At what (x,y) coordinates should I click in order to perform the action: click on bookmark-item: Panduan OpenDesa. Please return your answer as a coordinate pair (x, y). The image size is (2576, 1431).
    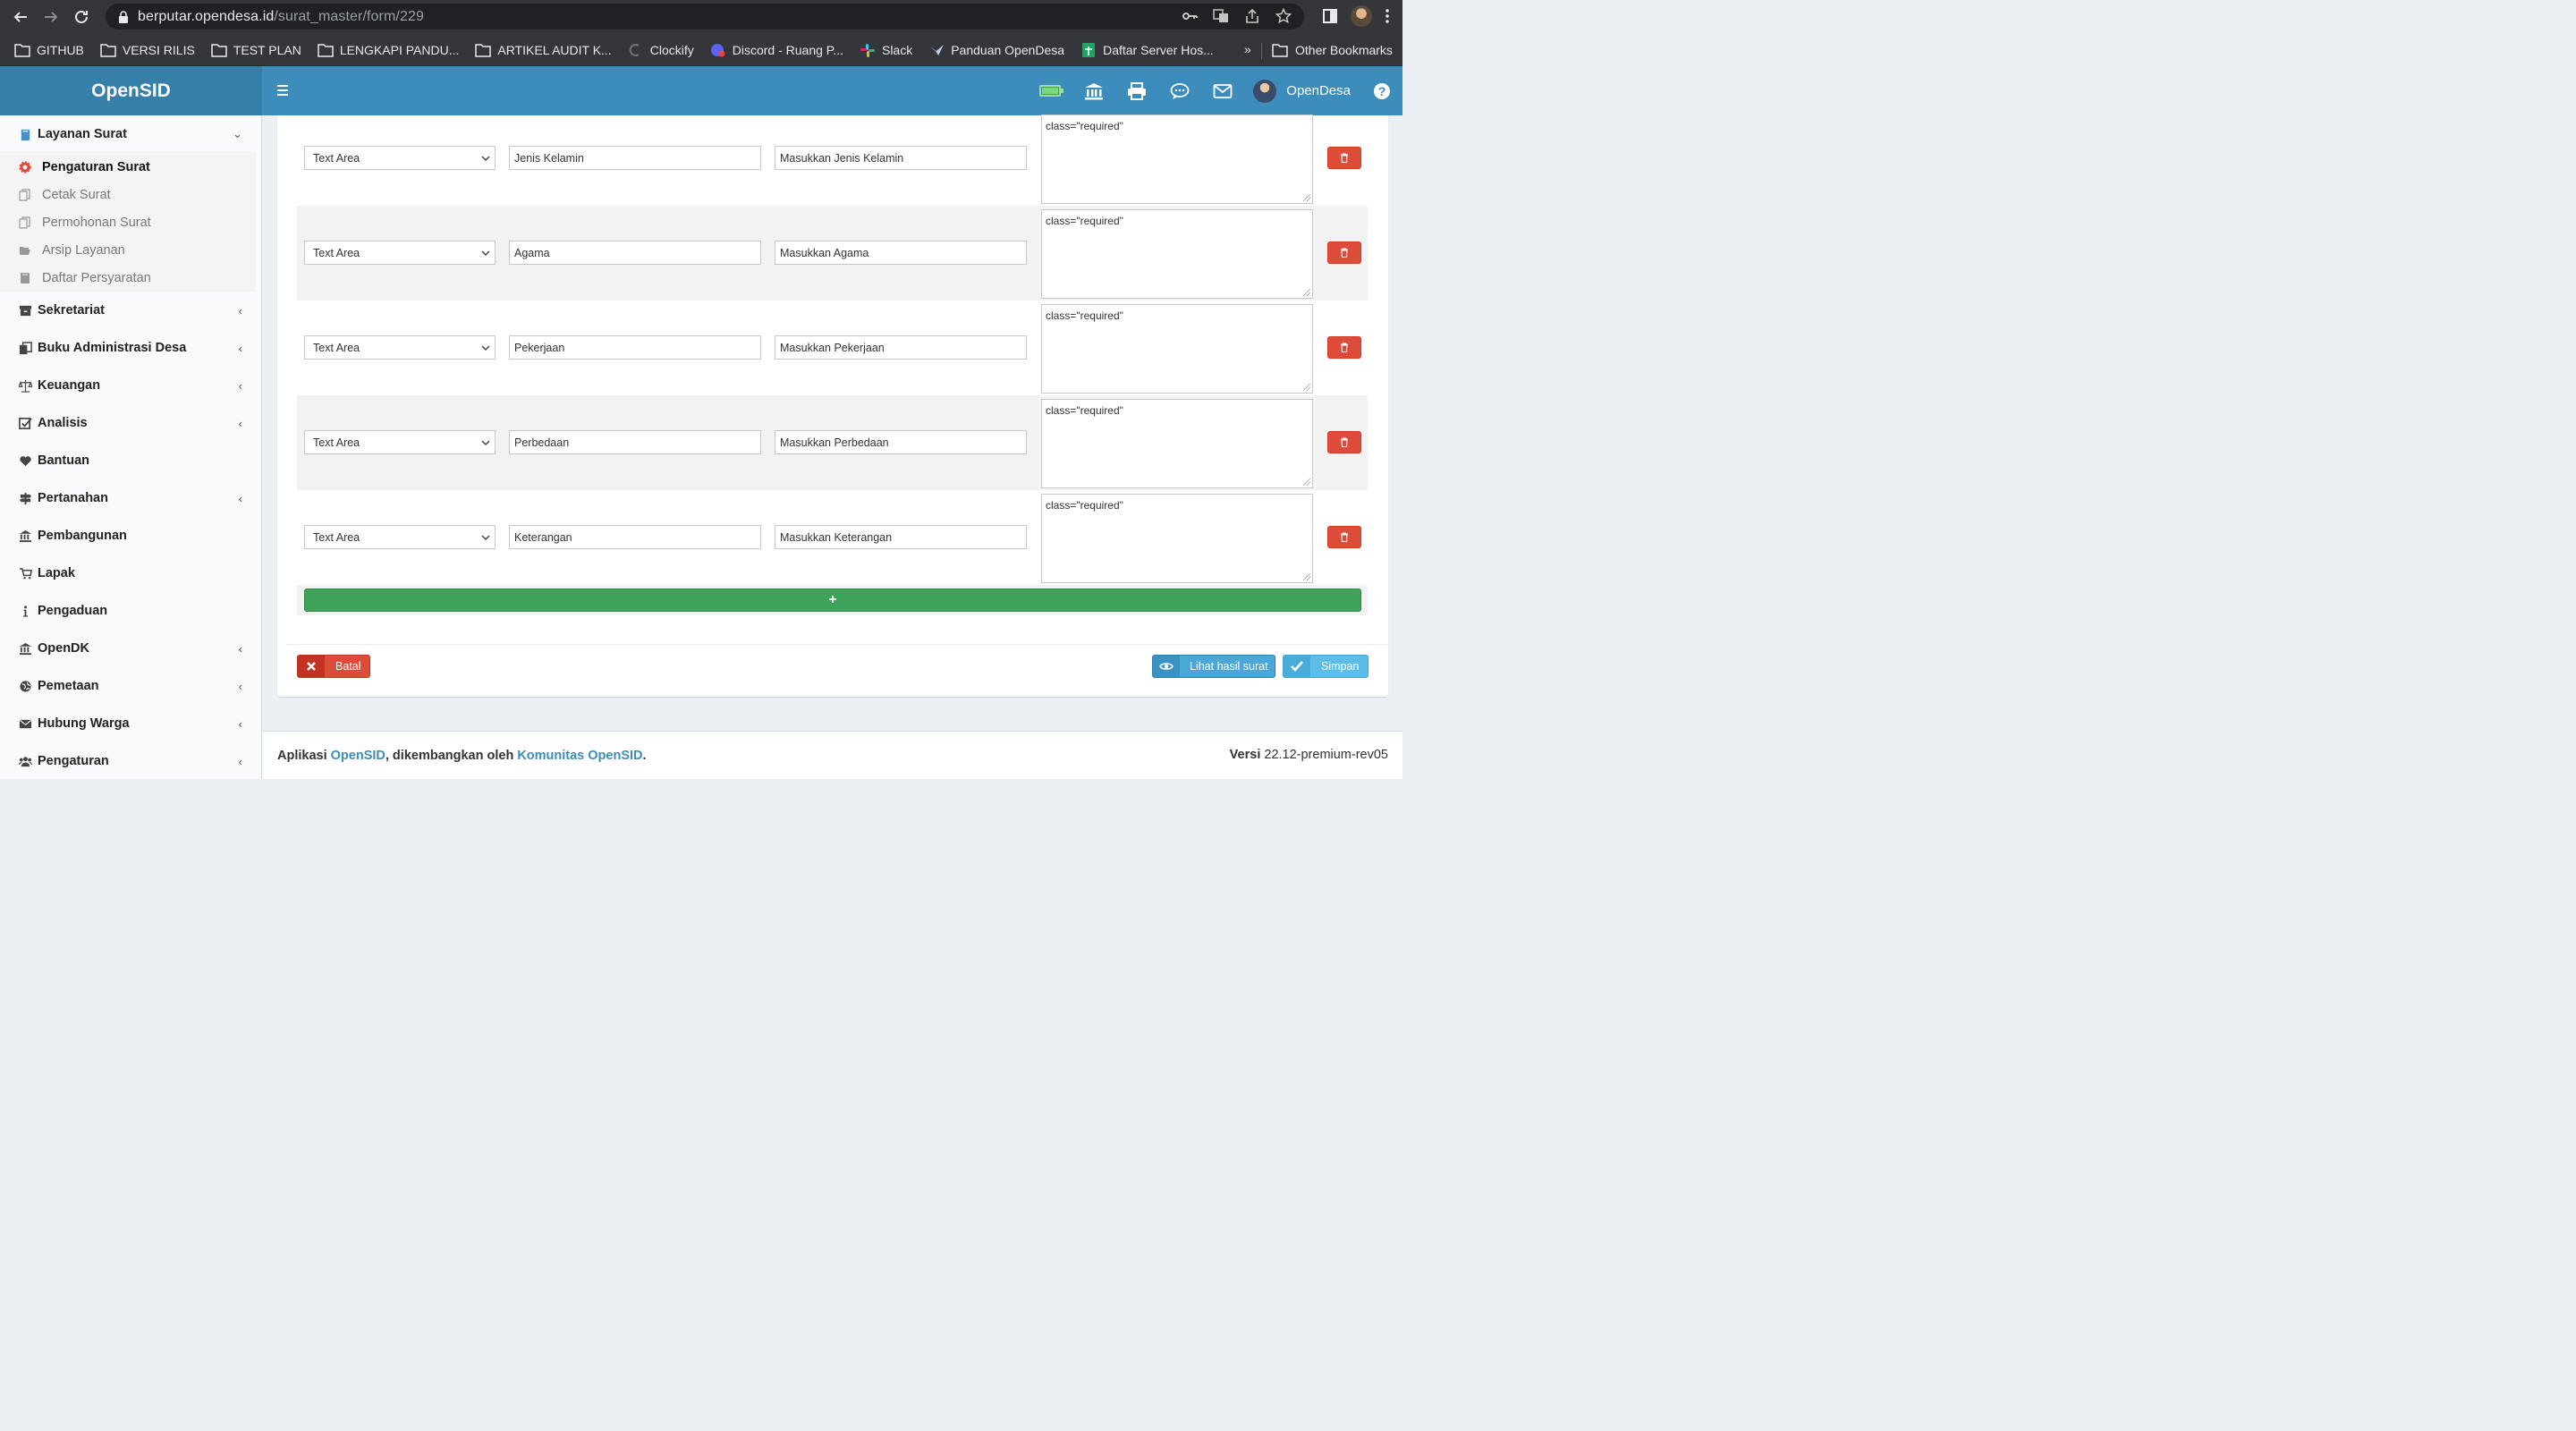
    Looking at the image, I should click on (996, 50).